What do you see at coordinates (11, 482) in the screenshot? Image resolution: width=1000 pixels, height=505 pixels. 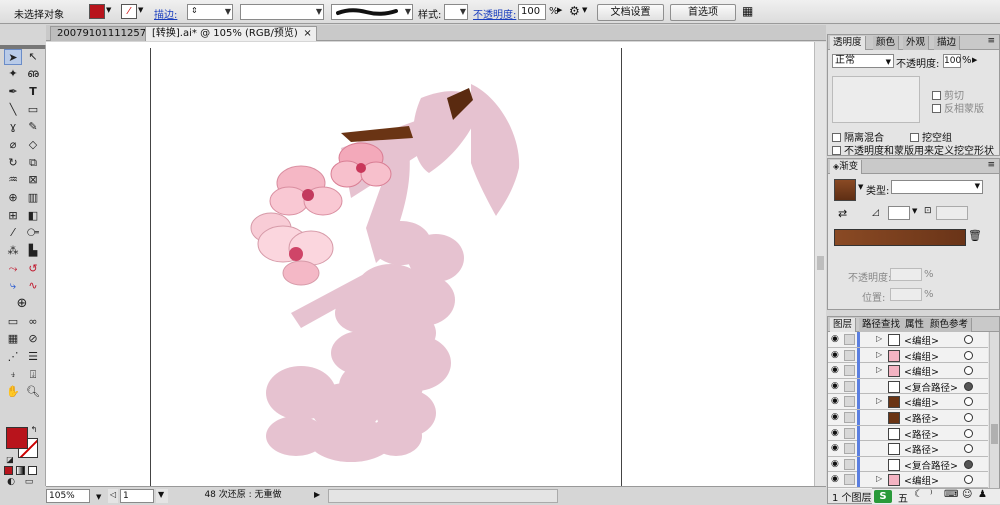 I see `draw-mode-icon: ◐` at bounding box center [11, 482].